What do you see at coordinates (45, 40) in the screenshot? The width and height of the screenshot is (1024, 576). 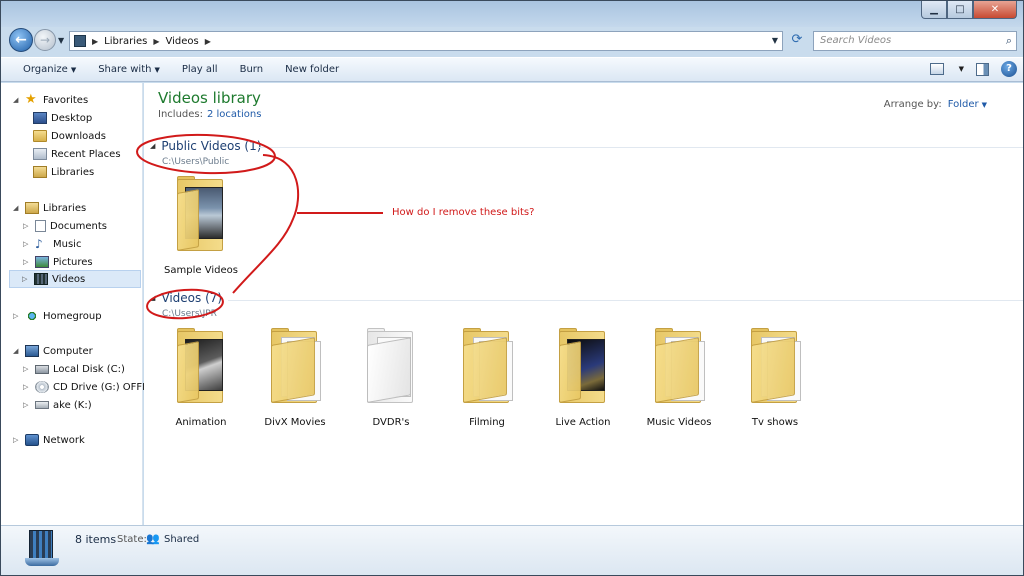 I see `forward-button: →` at bounding box center [45, 40].